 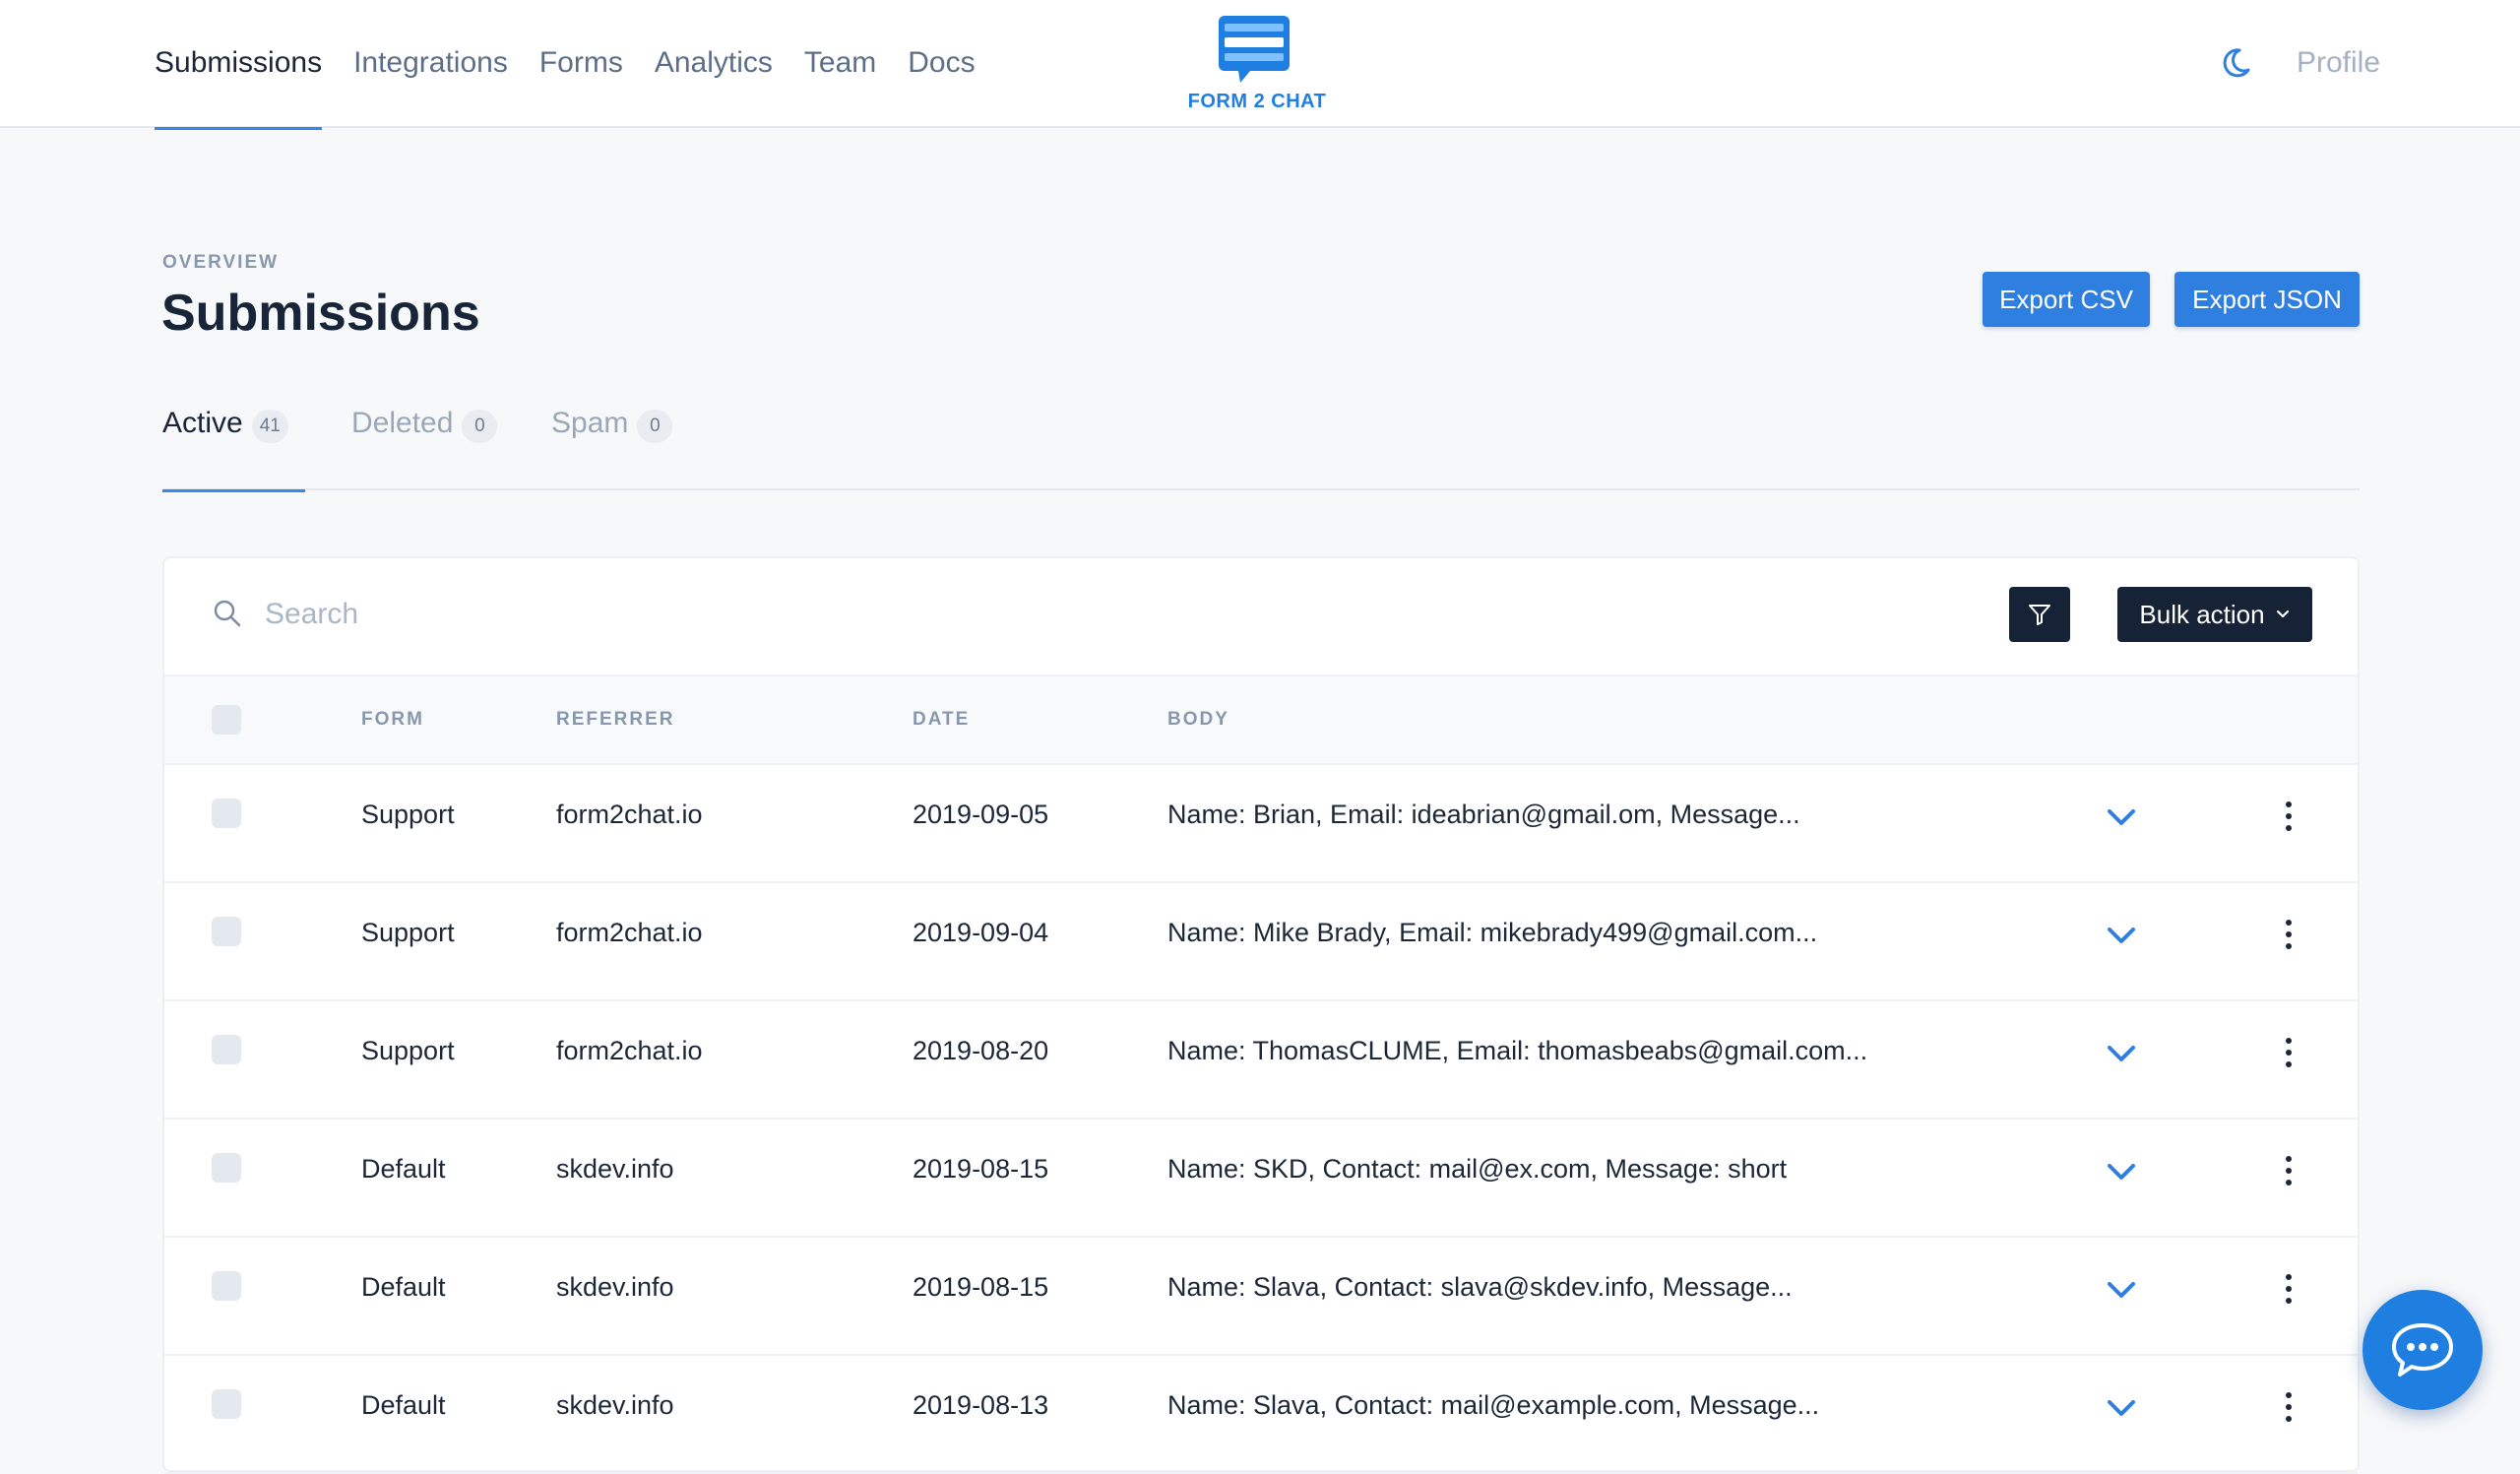 I want to click on filter-icon, so click(x=2039, y=615).